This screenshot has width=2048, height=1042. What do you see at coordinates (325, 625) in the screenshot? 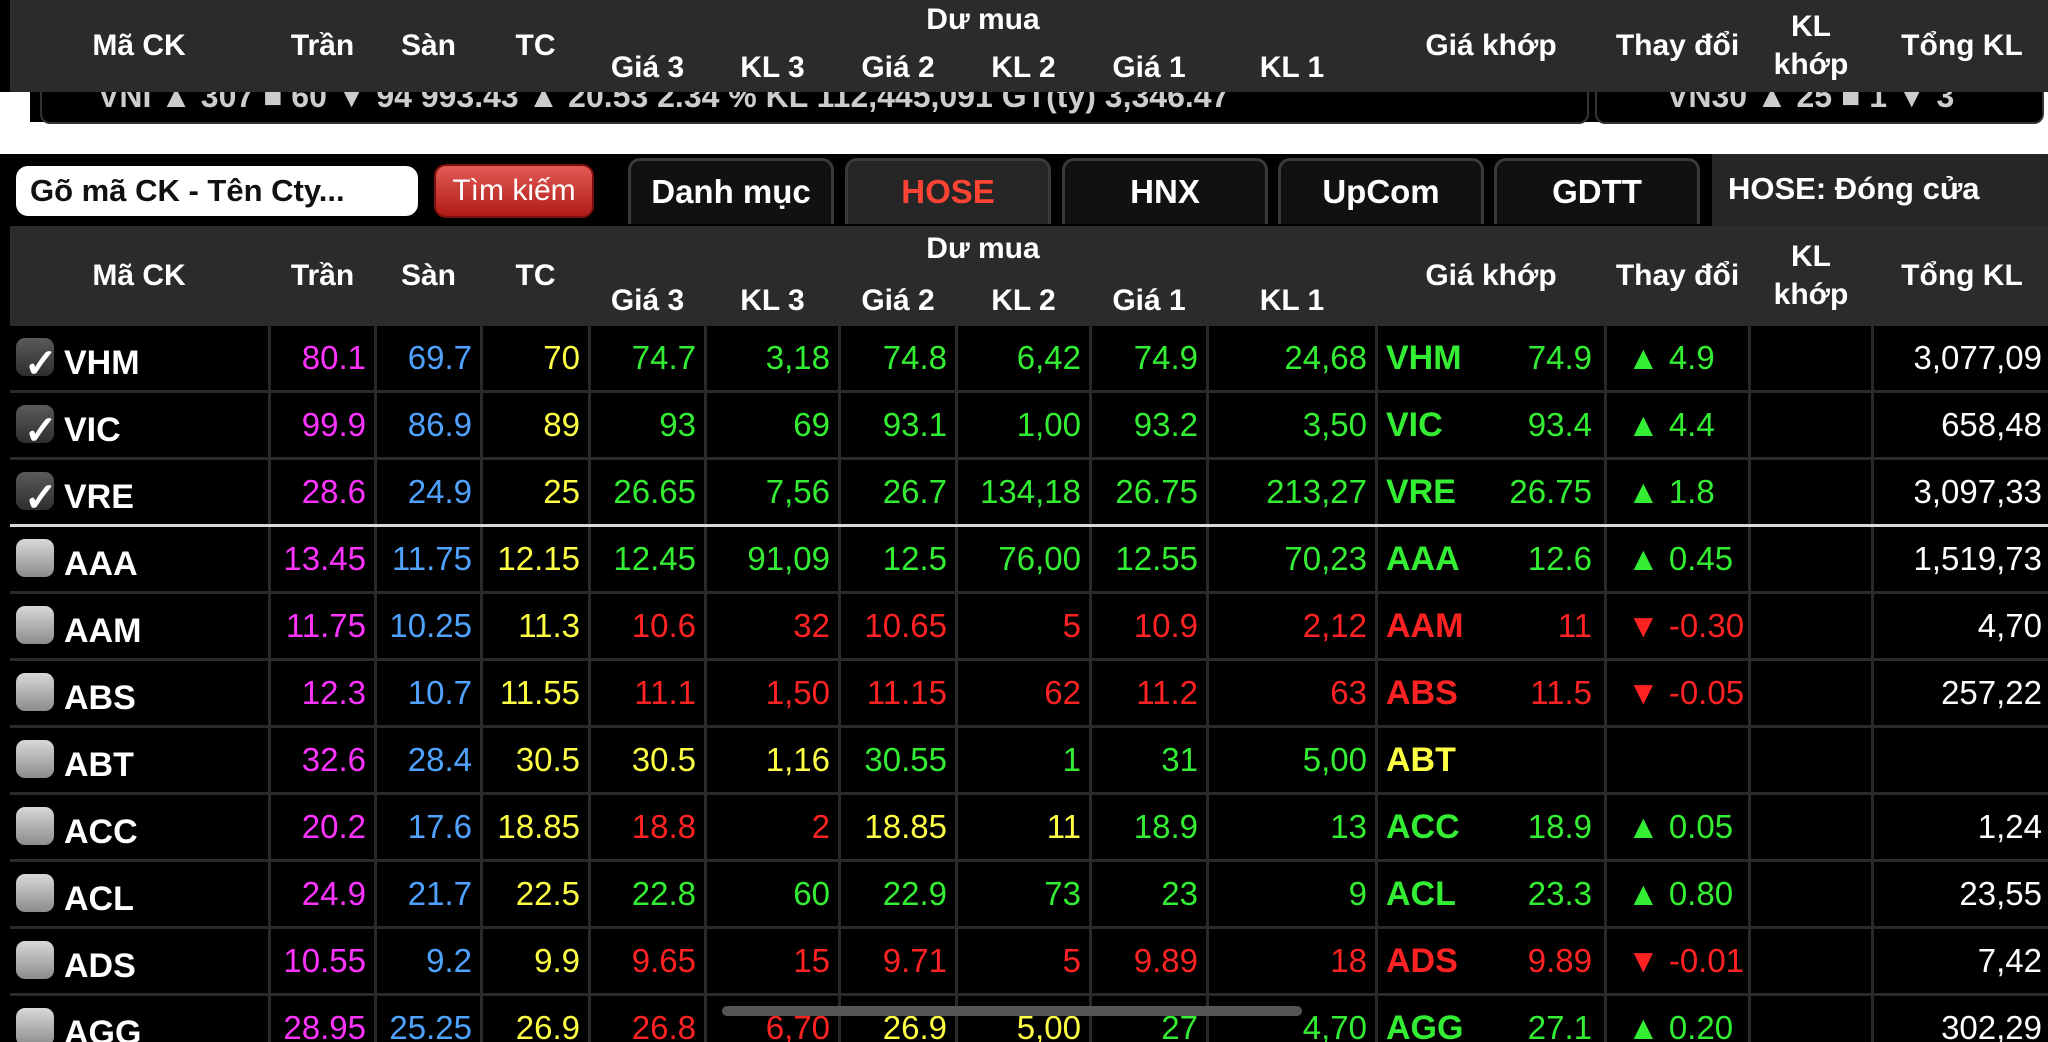
I see `ceiling-price: 11.75` at bounding box center [325, 625].